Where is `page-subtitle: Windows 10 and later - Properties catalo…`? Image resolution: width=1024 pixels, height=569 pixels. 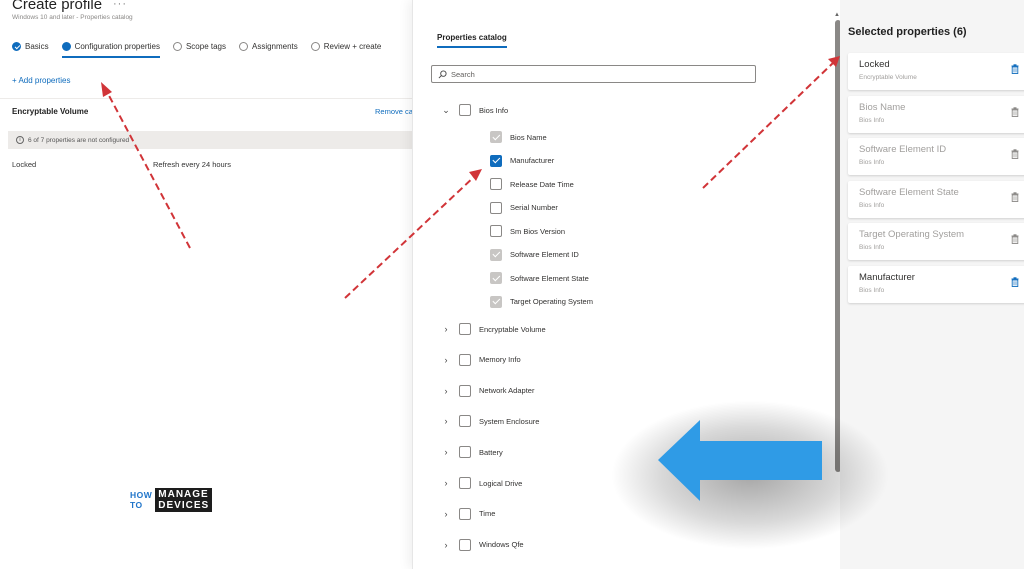 page-subtitle: Windows 10 and later - Properties catalo… is located at coordinates (72, 17).